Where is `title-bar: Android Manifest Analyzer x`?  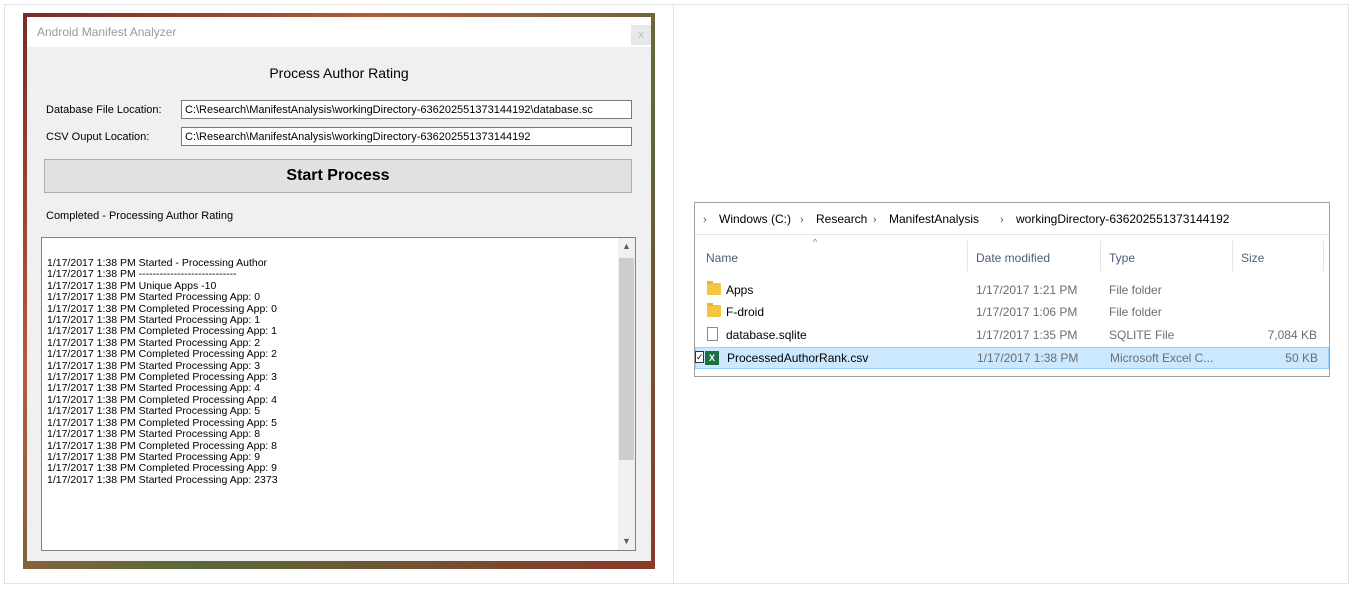
title-bar: Android Manifest Analyzer x is located at coordinates (339, 32).